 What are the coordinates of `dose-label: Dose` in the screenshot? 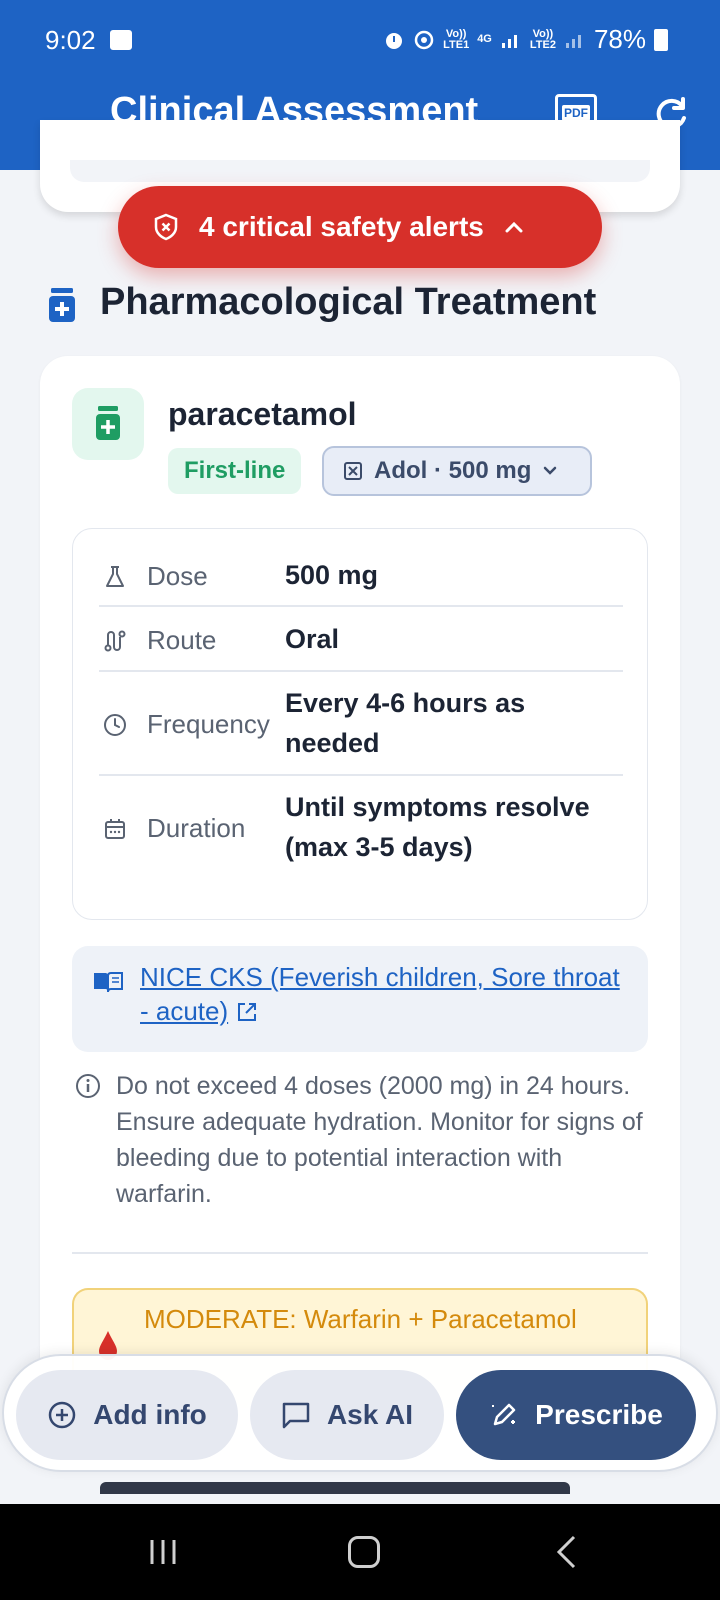 It's located at (177, 576).